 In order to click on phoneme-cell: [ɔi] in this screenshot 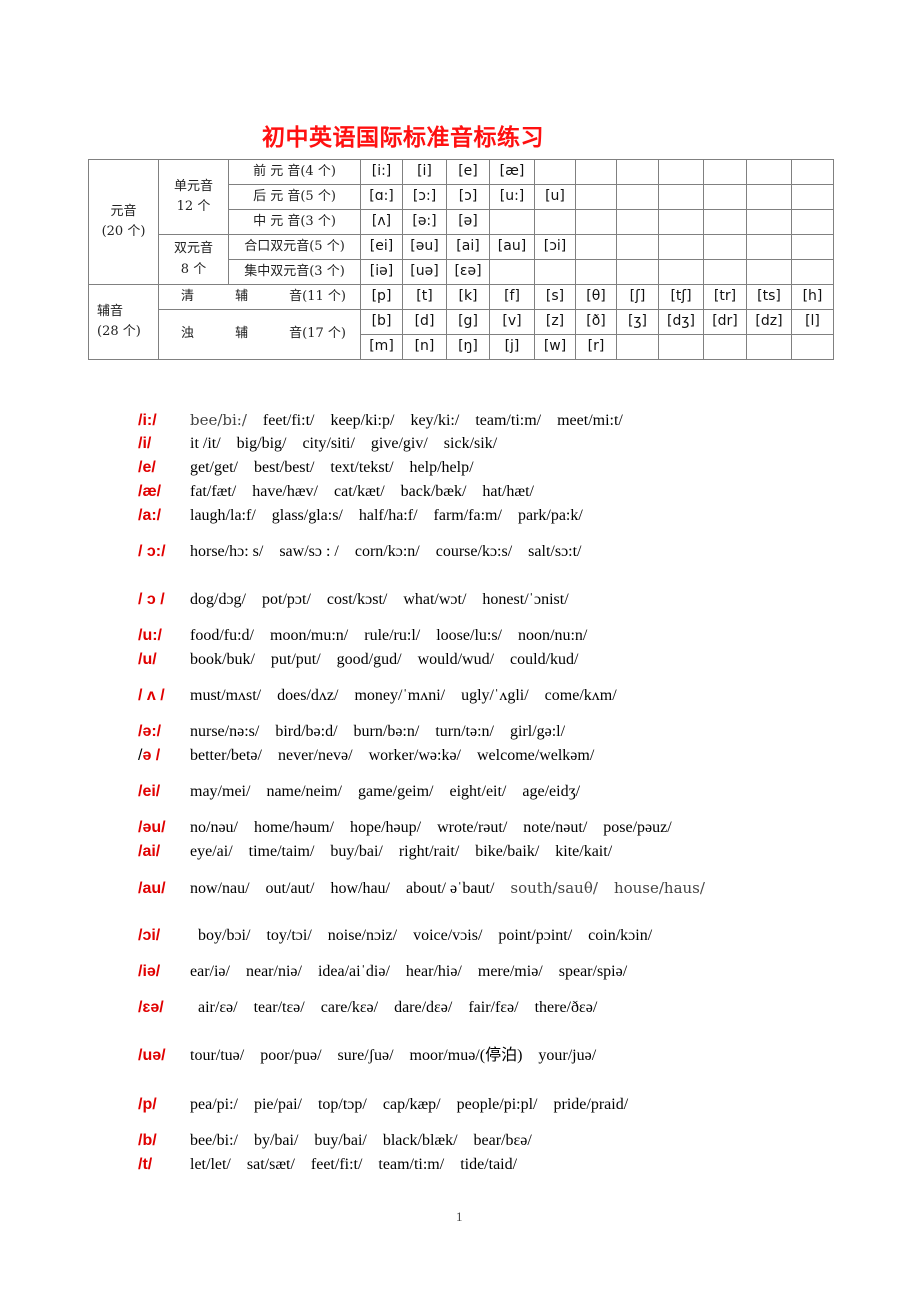, I will do `click(555, 247)`.